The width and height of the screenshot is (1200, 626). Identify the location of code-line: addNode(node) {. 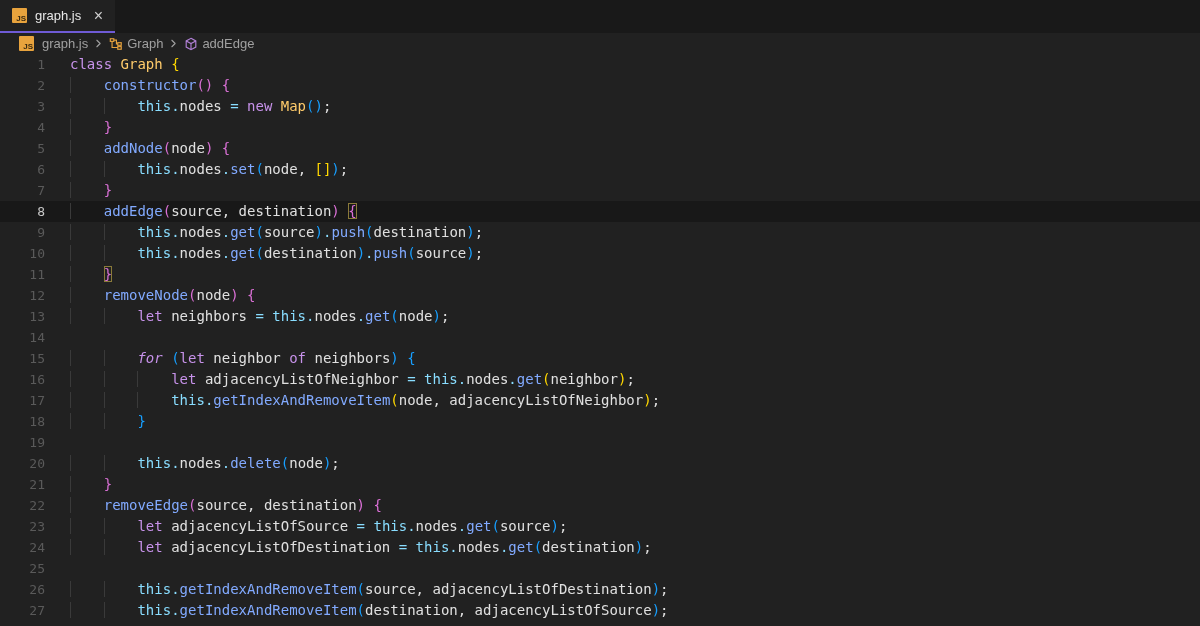
(150, 148).